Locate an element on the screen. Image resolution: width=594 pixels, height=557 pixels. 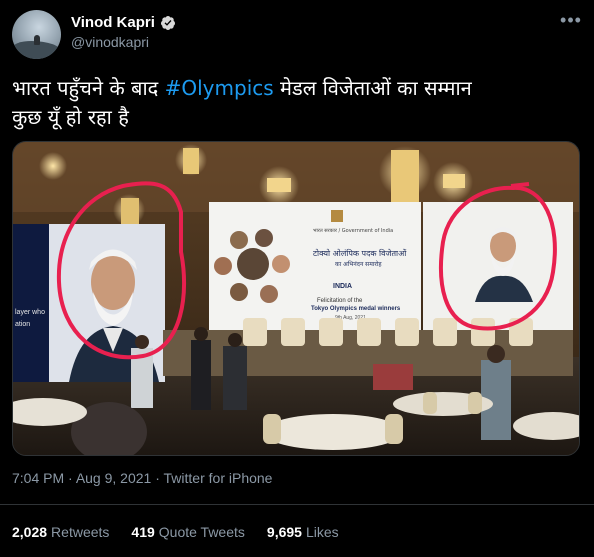
banner-title-en: Tokyo Olympics medal winners is located at coordinates (356, 309).